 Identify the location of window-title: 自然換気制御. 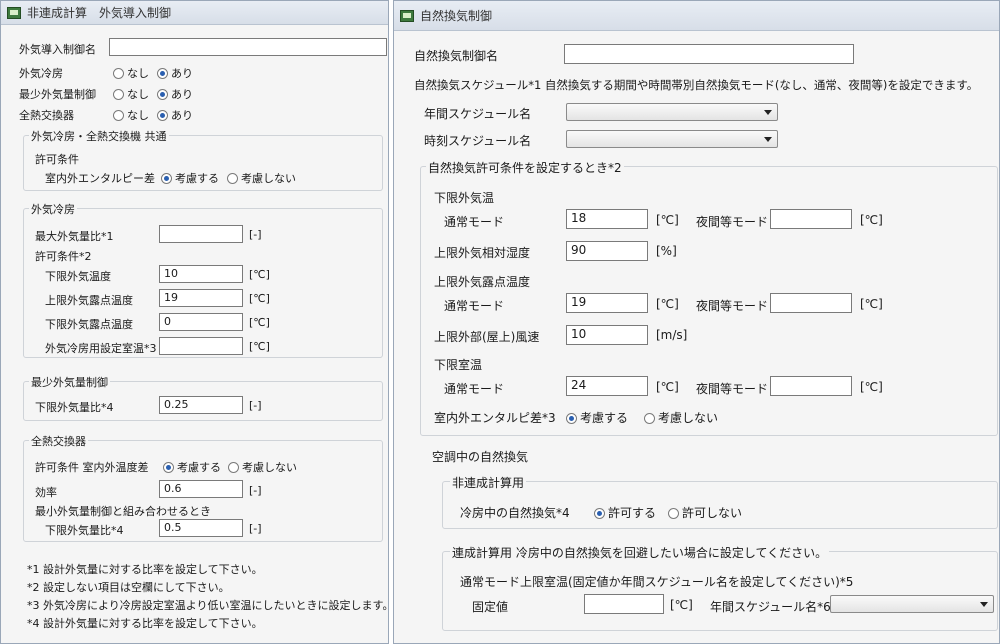
(456, 16).